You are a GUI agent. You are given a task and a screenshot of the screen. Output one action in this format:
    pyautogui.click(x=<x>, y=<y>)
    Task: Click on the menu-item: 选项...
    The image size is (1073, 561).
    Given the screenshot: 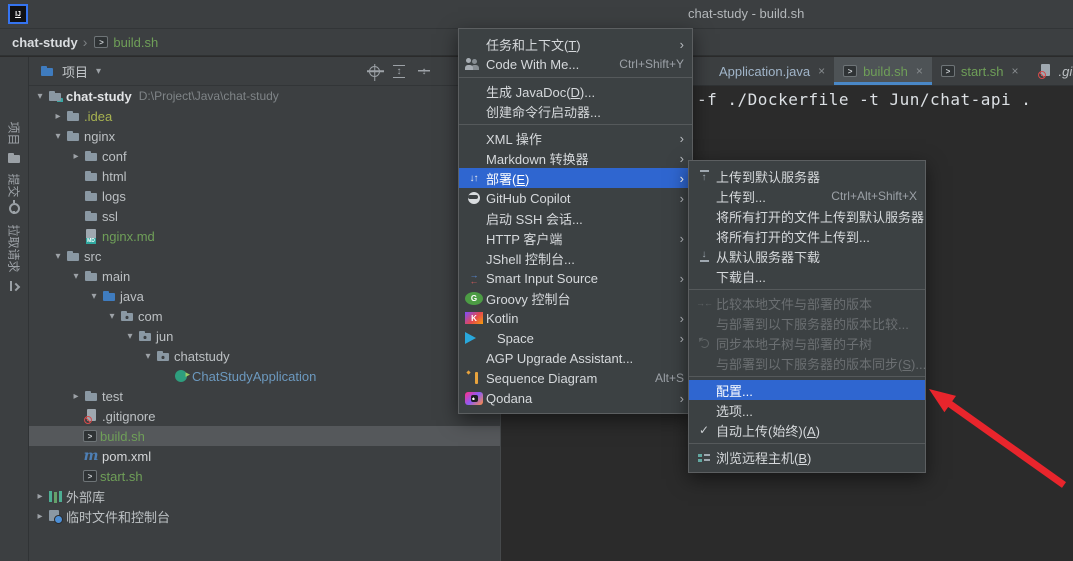 What is the action you would take?
    pyautogui.click(x=807, y=410)
    